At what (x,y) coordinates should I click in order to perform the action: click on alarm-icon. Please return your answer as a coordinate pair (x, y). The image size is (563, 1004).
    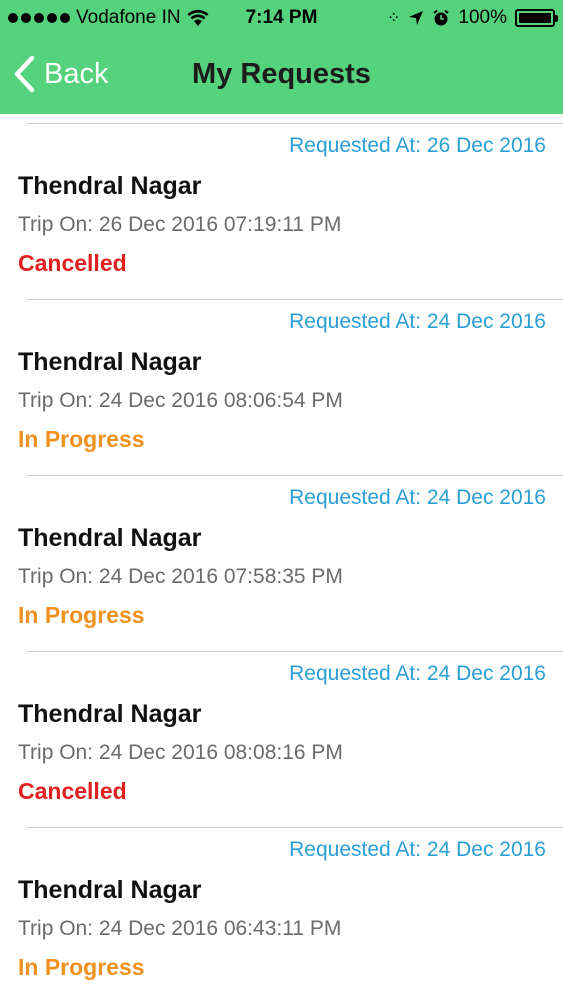
    Looking at the image, I should click on (441, 17).